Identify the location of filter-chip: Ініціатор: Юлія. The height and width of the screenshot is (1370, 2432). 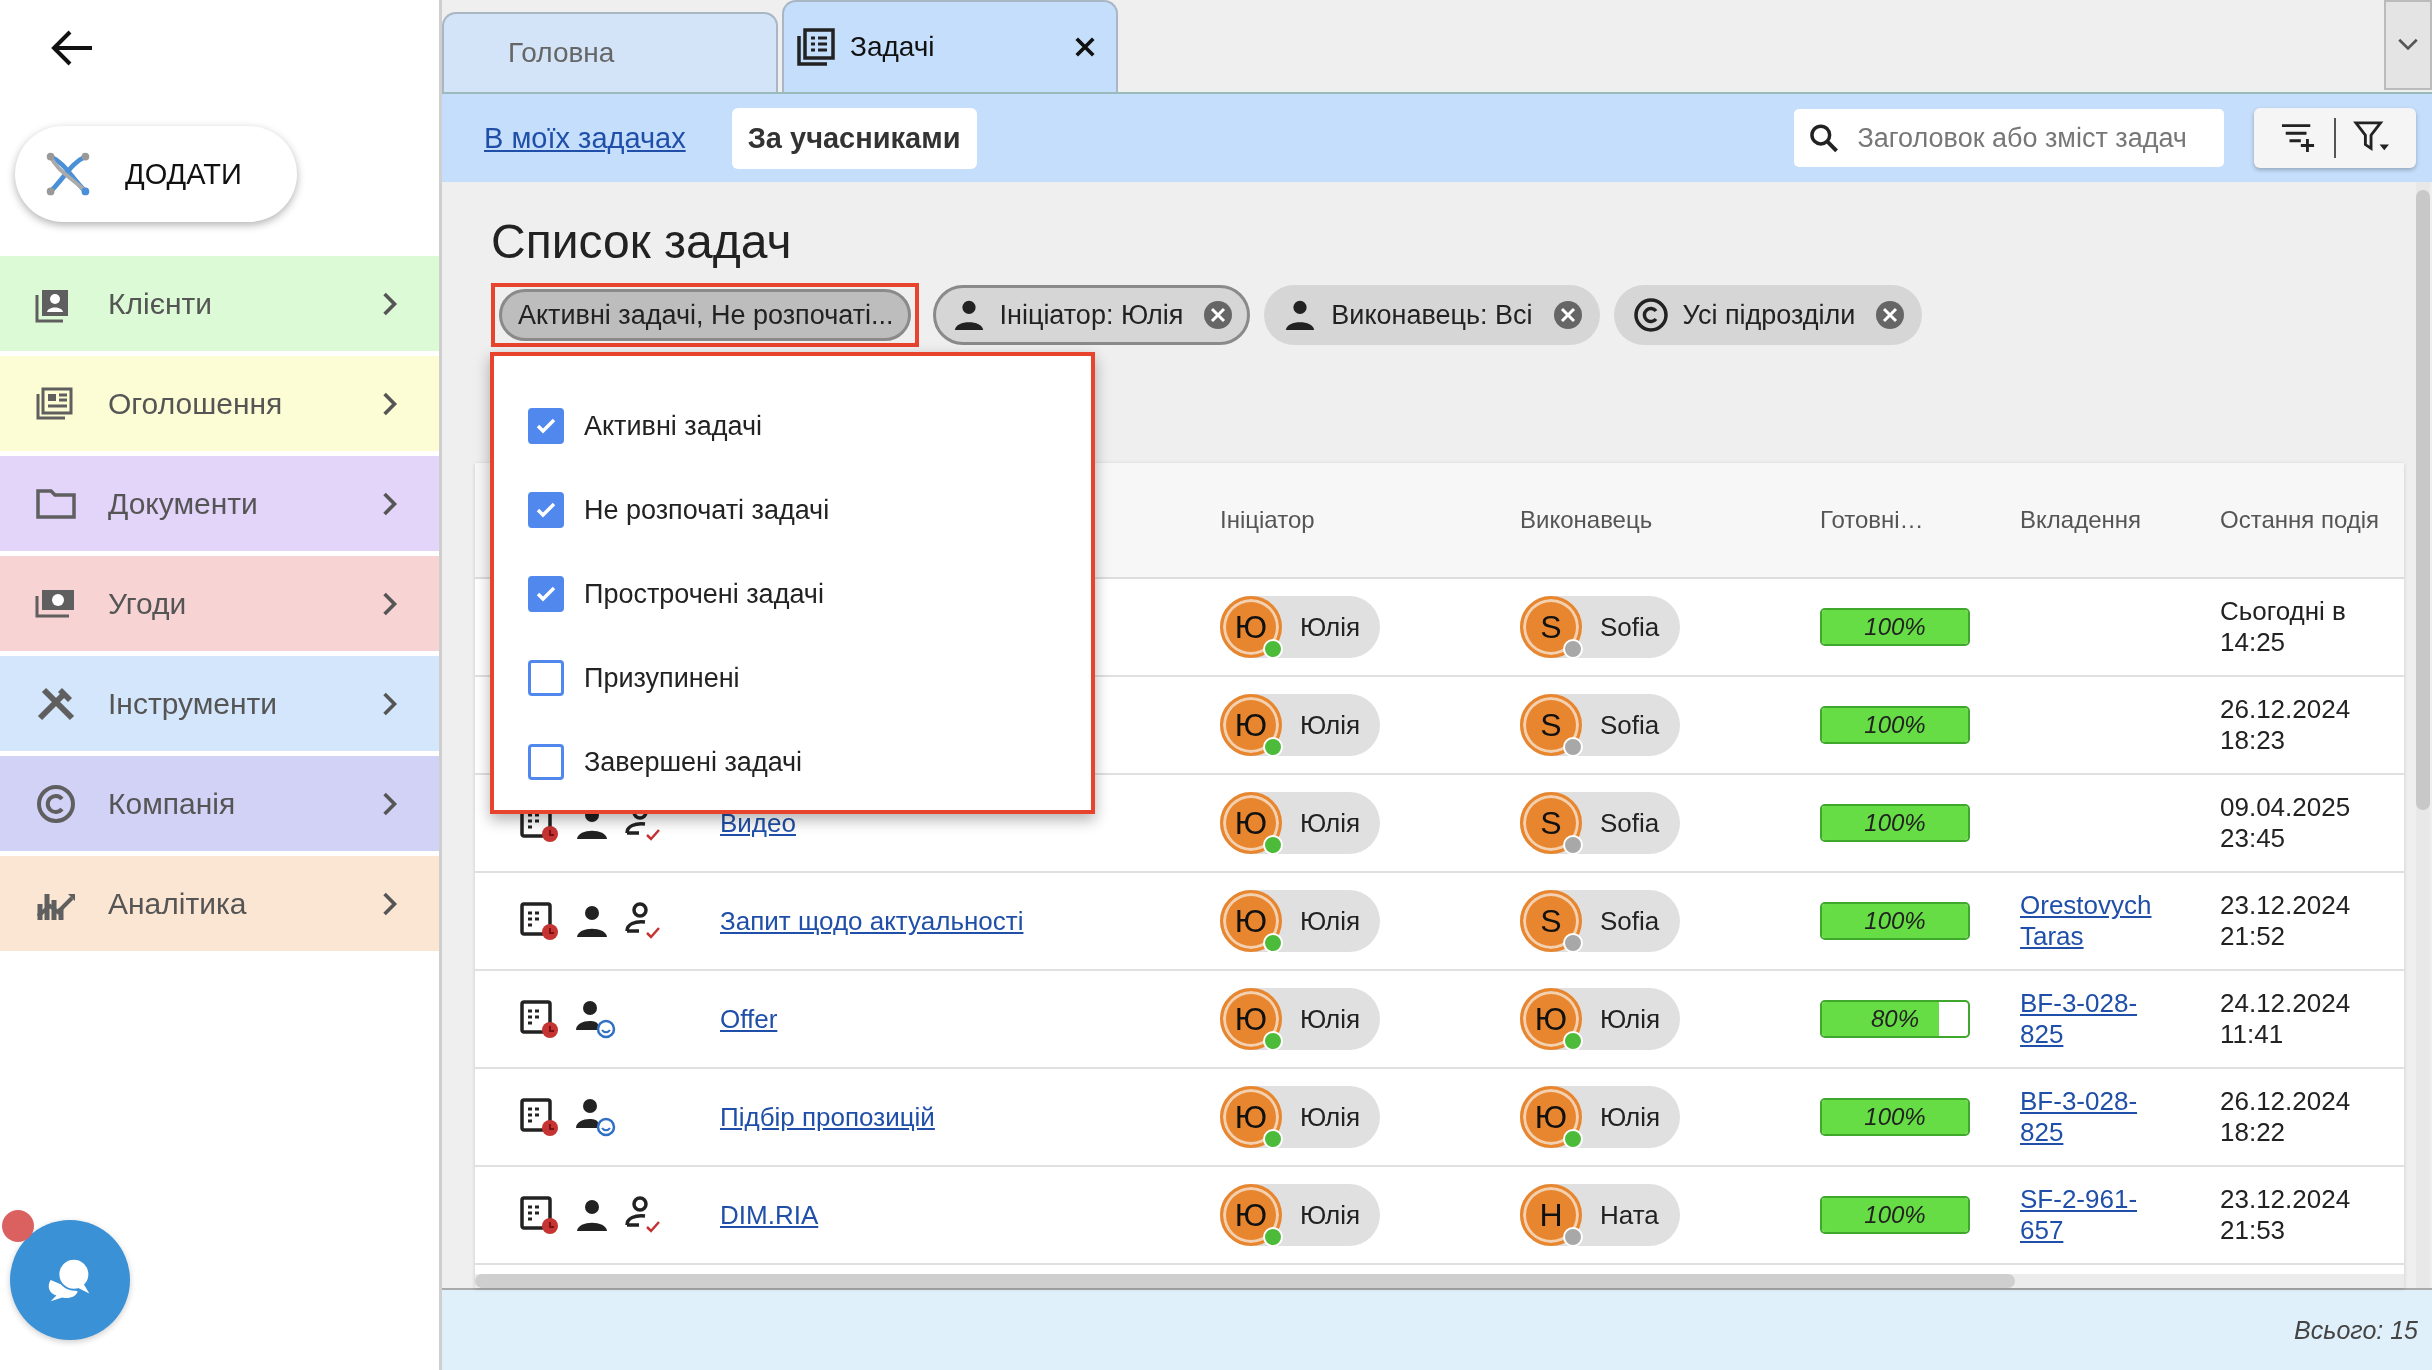
(1091, 315).